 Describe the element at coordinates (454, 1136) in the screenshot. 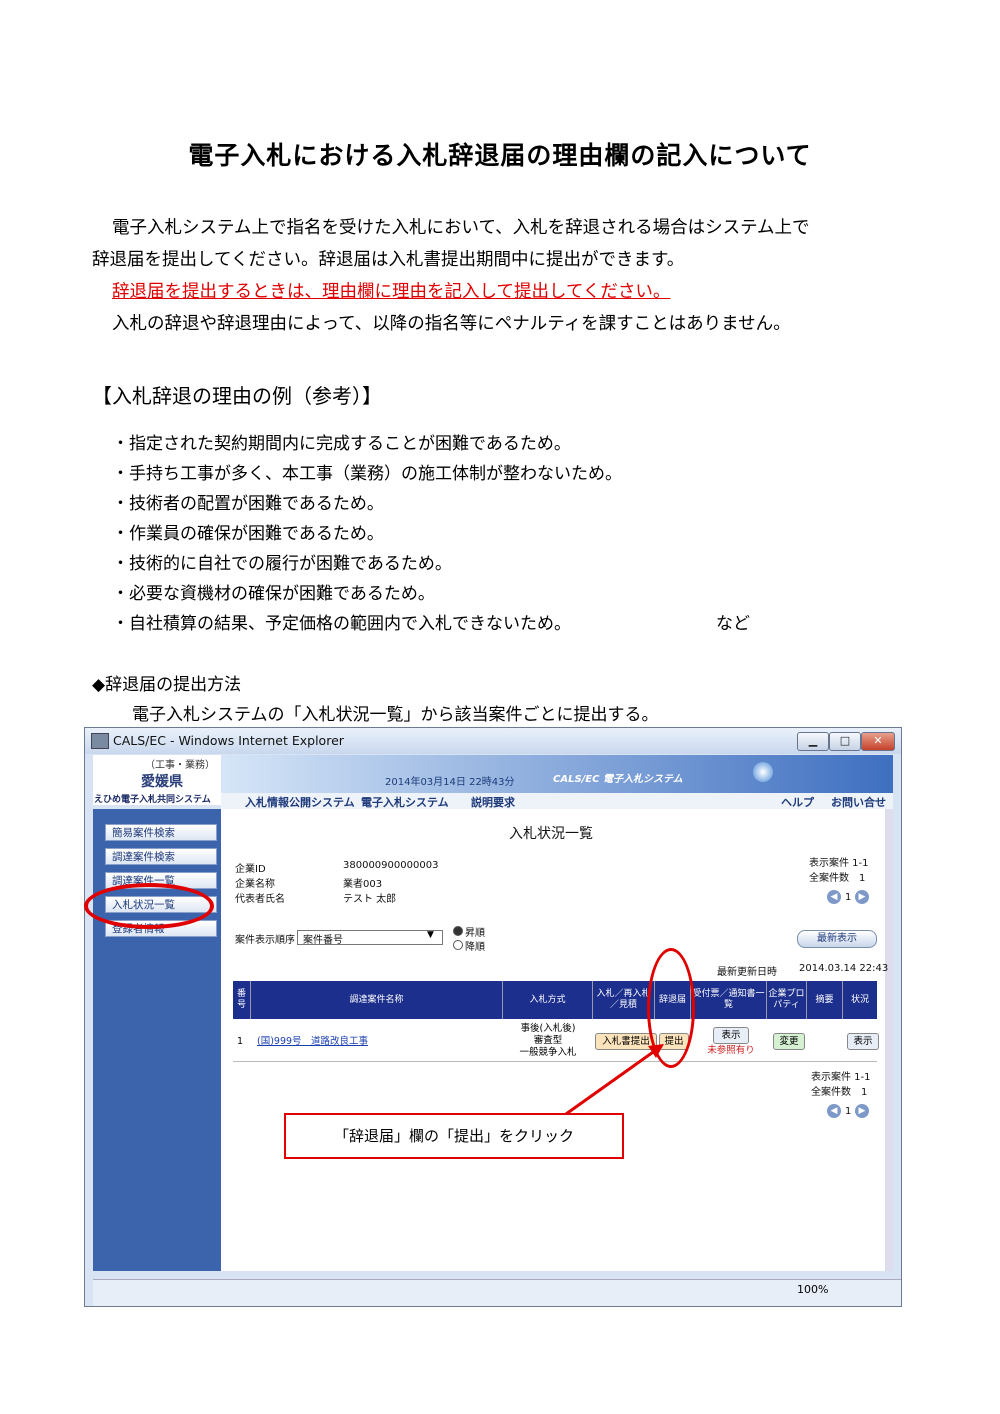

I see `callout-box: 「辞退届」欄の「提出」をクリック` at that location.